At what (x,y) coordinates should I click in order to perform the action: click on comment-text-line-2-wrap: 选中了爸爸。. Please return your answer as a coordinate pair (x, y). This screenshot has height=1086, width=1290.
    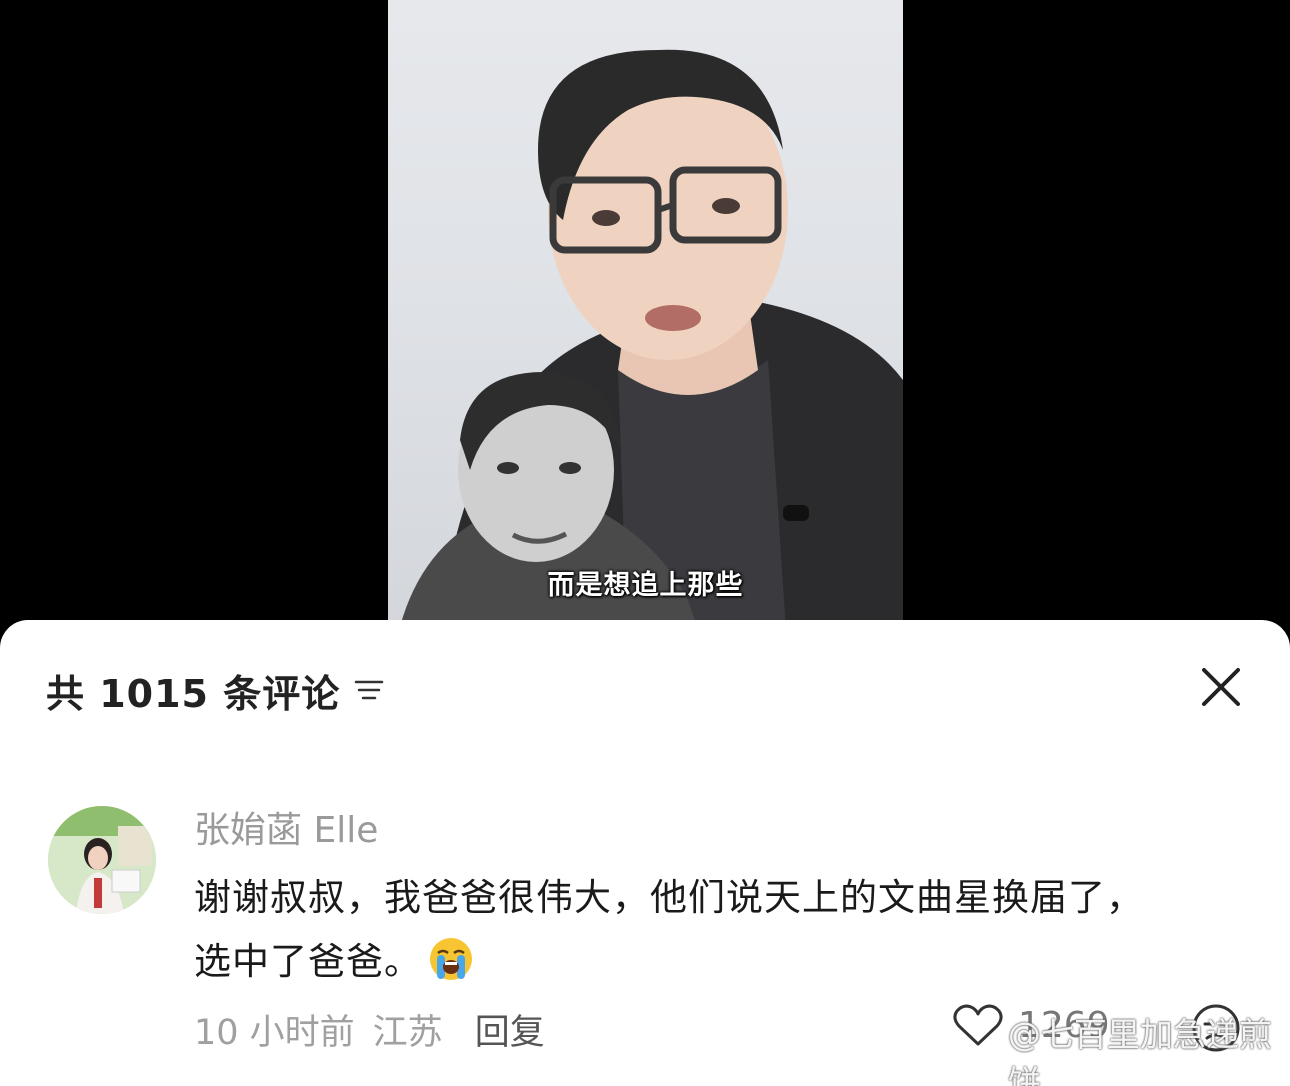
    Looking at the image, I should click on (724, 962).